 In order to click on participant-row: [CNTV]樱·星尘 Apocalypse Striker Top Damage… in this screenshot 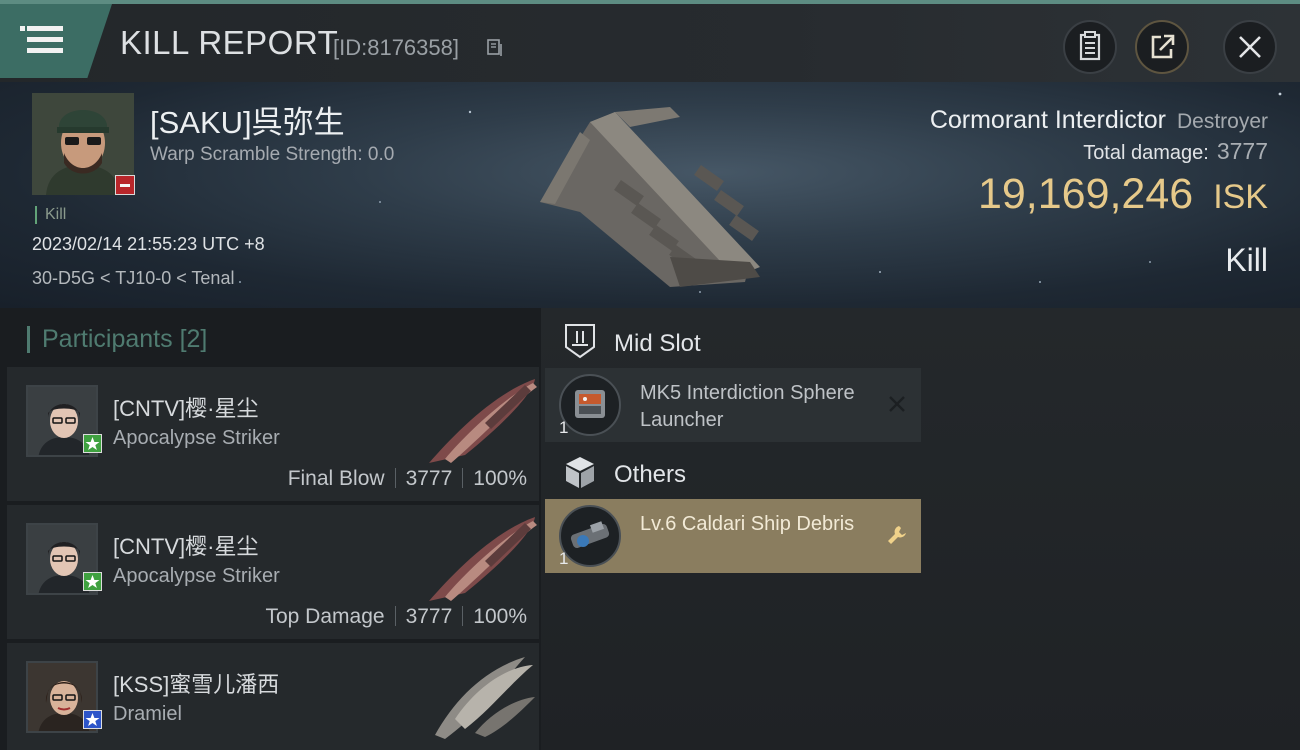, I will do `click(273, 572)`.